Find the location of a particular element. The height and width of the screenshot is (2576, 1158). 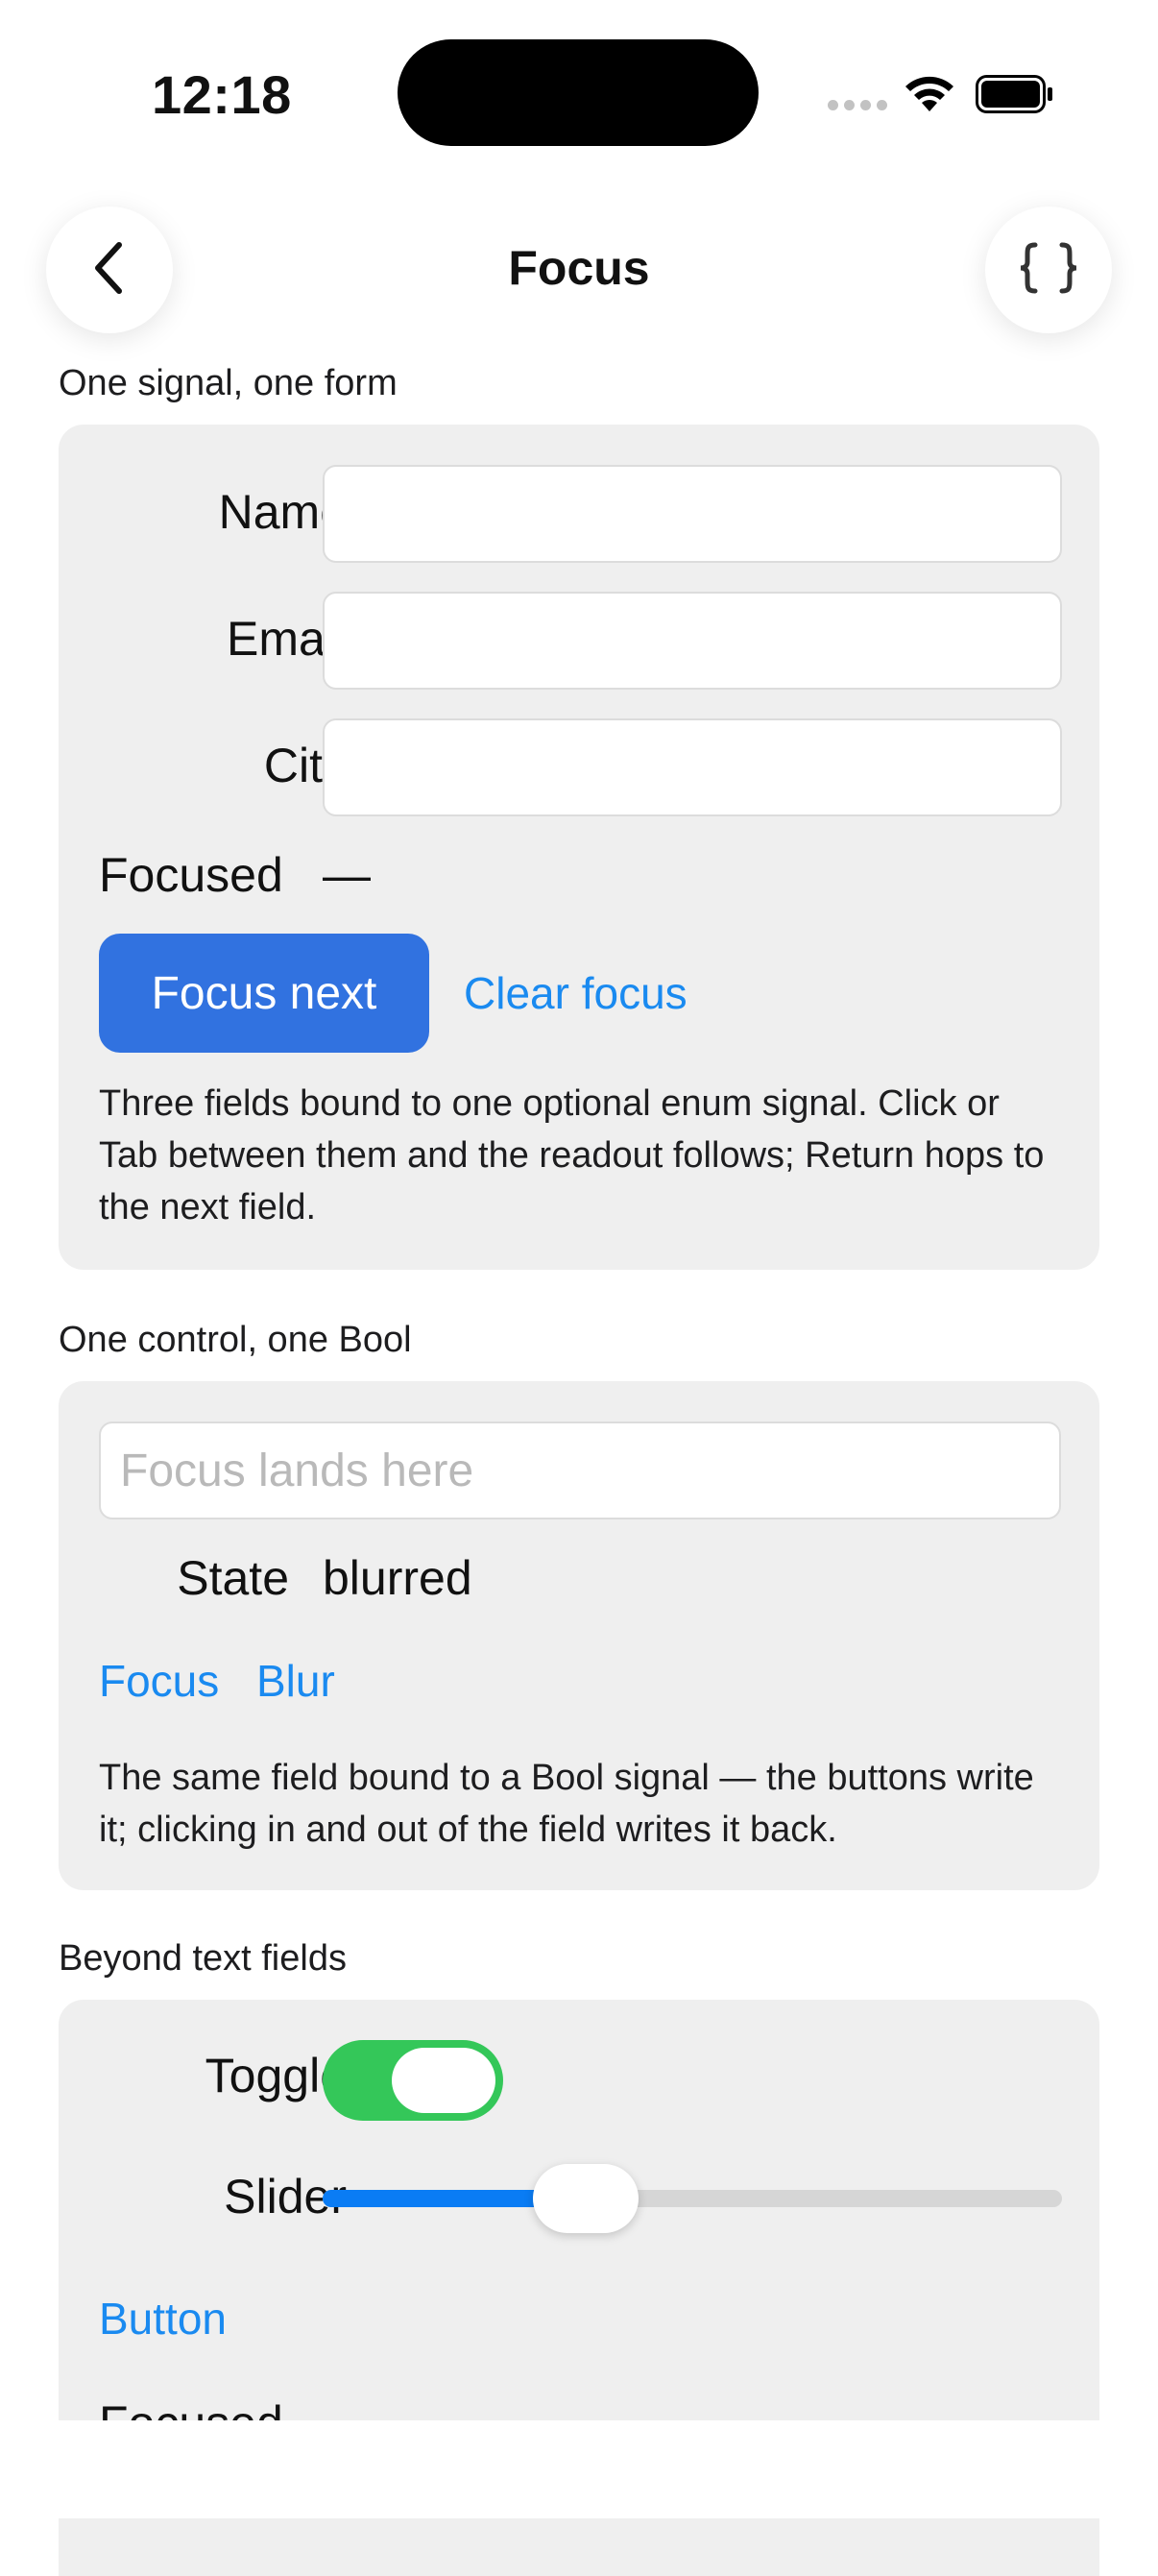

toggle-switch is located at coordinates (413, 2080).